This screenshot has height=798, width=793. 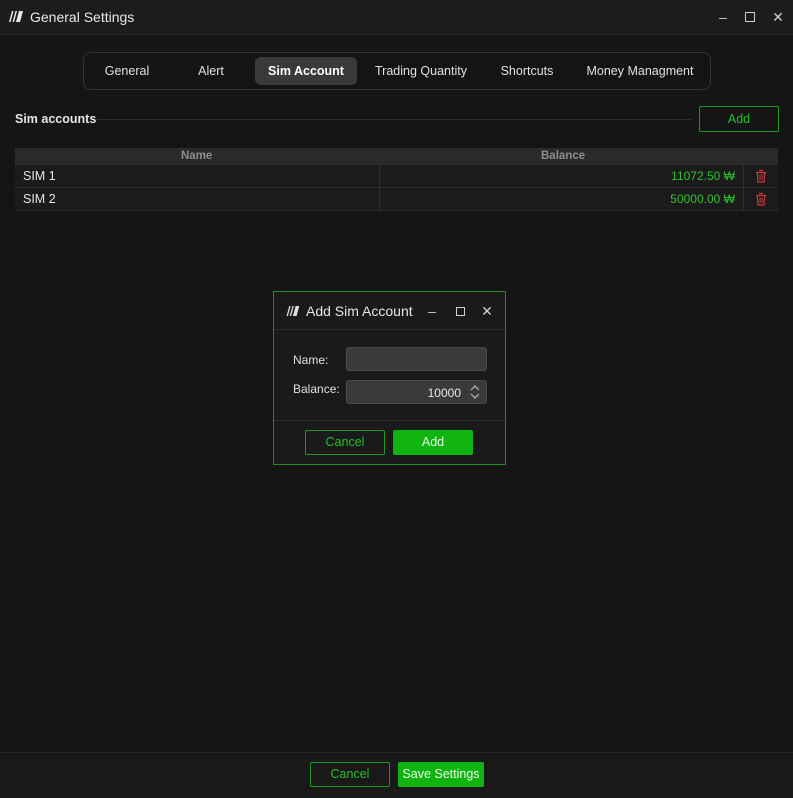 I want to click on table-header: Name Balance, so click(x=396, y=156).